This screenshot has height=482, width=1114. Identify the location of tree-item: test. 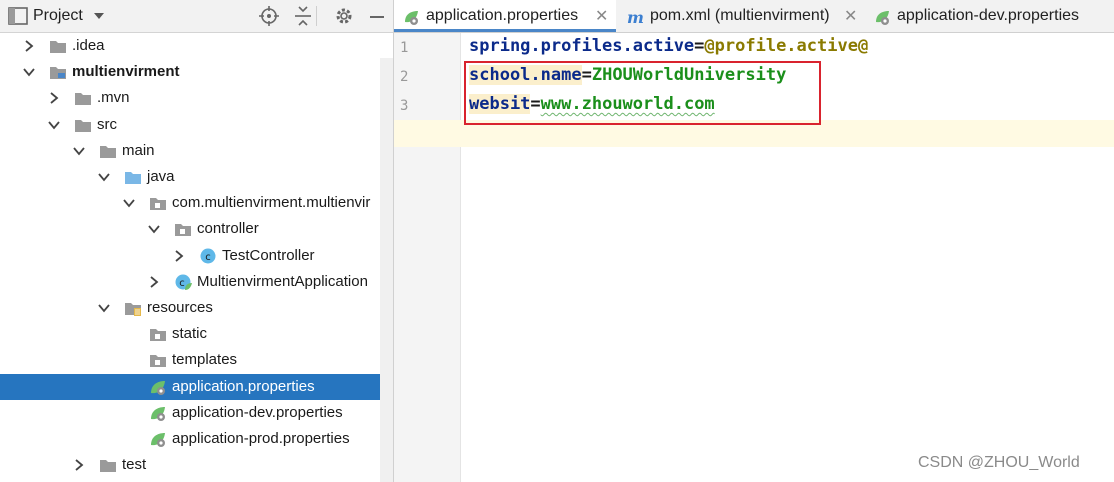
(196, 465).